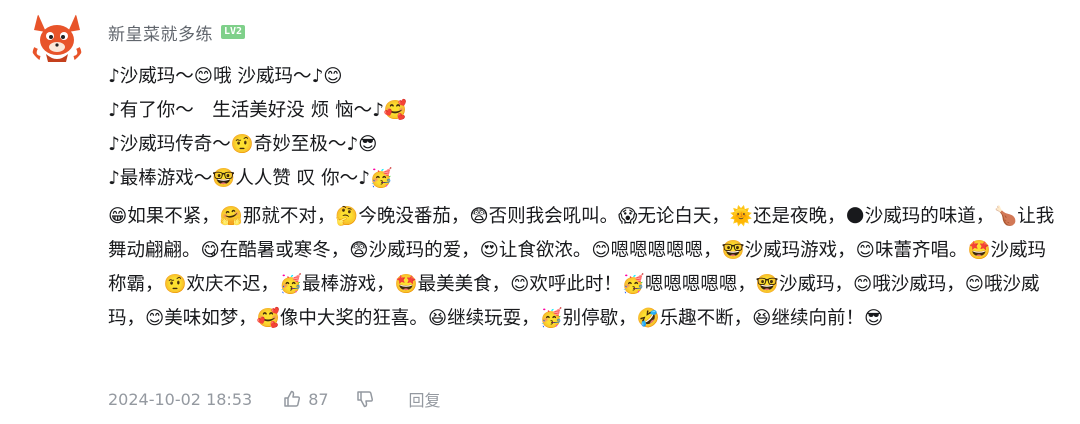 This screenshot has width=1080, height=424. I want to click on comment-header: 新皇菜就多练 LV2, so click(177, 32).